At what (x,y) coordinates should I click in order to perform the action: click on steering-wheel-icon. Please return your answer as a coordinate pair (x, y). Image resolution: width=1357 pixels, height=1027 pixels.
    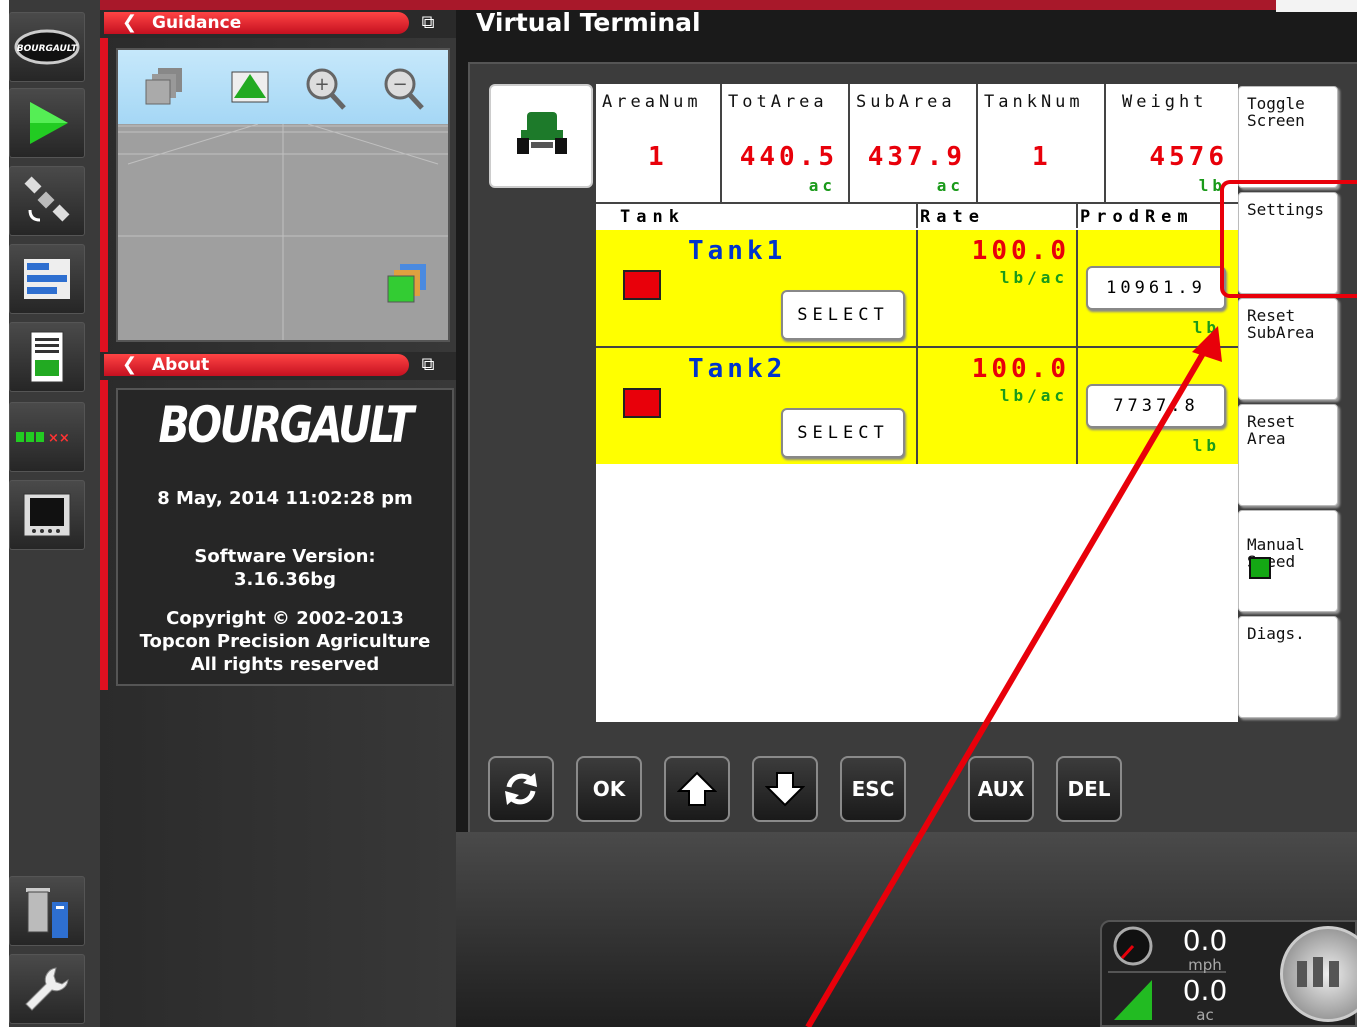
    Looking at the image, I should click on (1318, 972).